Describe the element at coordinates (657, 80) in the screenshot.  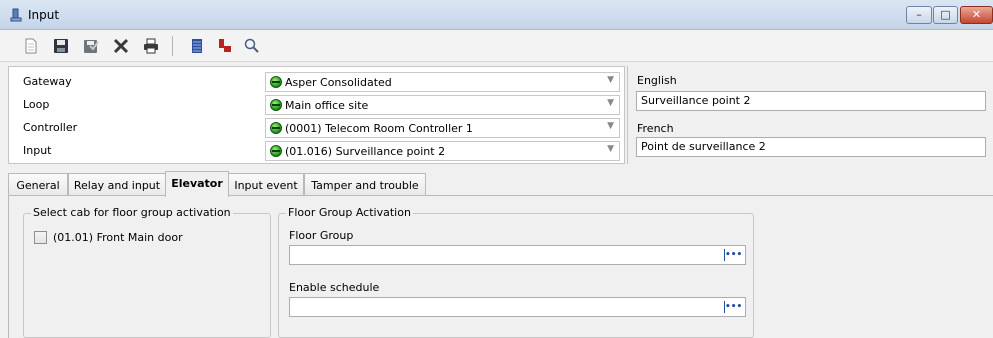
I see `english-label: English` at that location.